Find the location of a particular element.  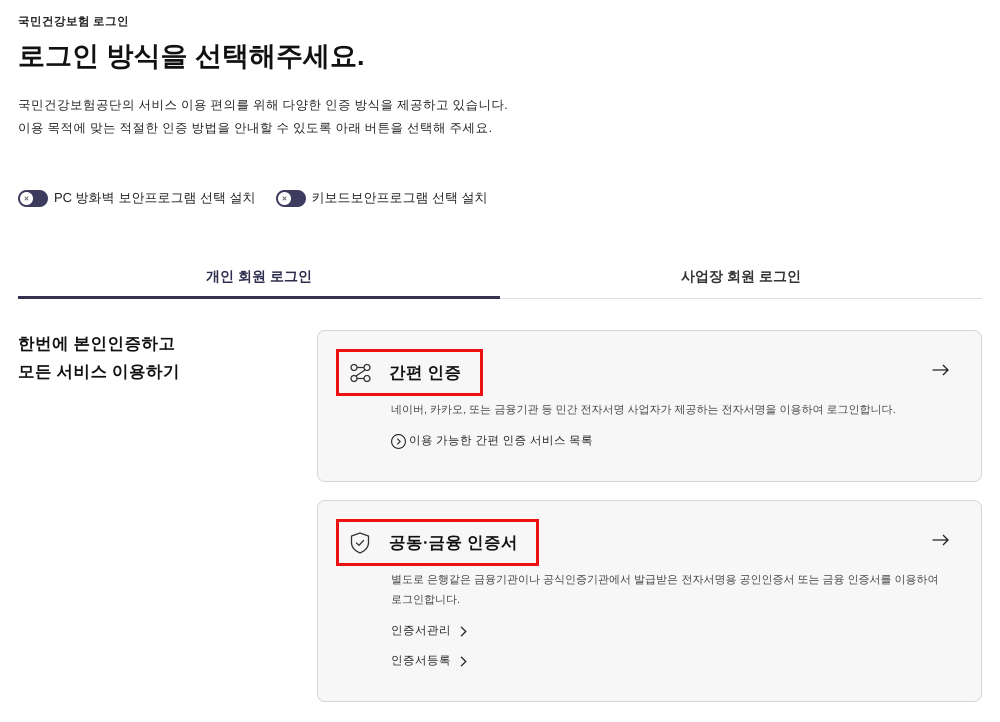

tab: 사업장 회원 로그인 is located at coordinates (741, 282).